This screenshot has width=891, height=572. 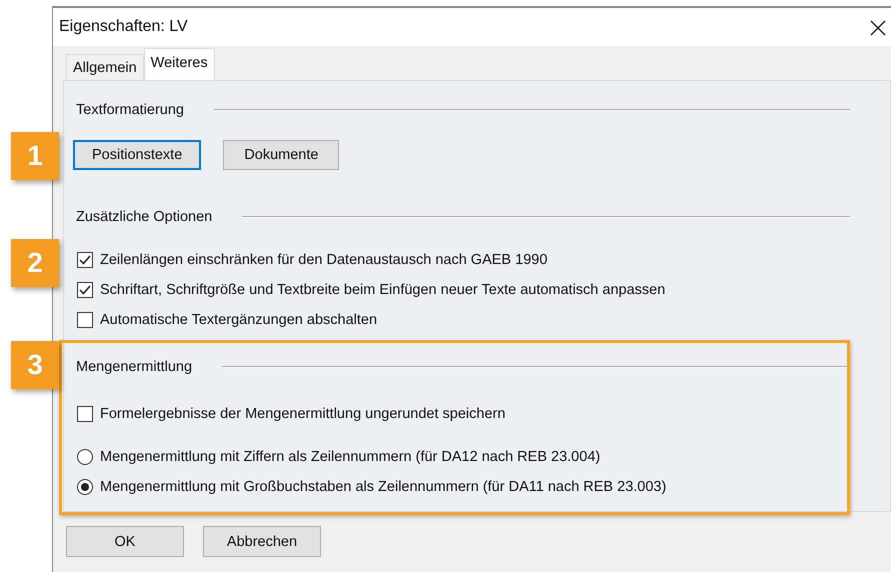 What do you see at coordinates (324, 260) in the screenshot?
I see `option-label: Zeilenlängen einschränken für den Datenaustausch nach GAEB 1990` at bounding box center [324, 260].